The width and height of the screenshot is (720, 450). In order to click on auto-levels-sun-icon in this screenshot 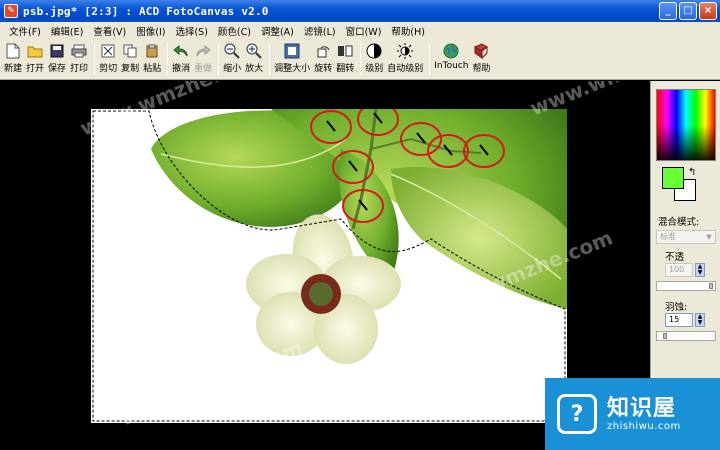, I will do `click(405, 51)`.